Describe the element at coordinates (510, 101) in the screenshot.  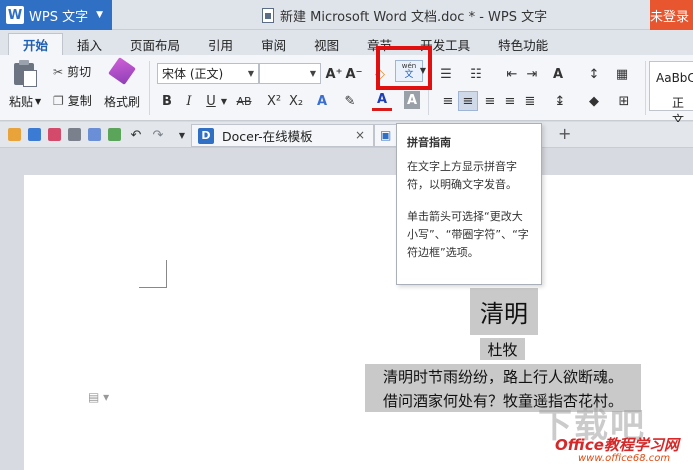
I see `justify-icon: ≡` at that location.